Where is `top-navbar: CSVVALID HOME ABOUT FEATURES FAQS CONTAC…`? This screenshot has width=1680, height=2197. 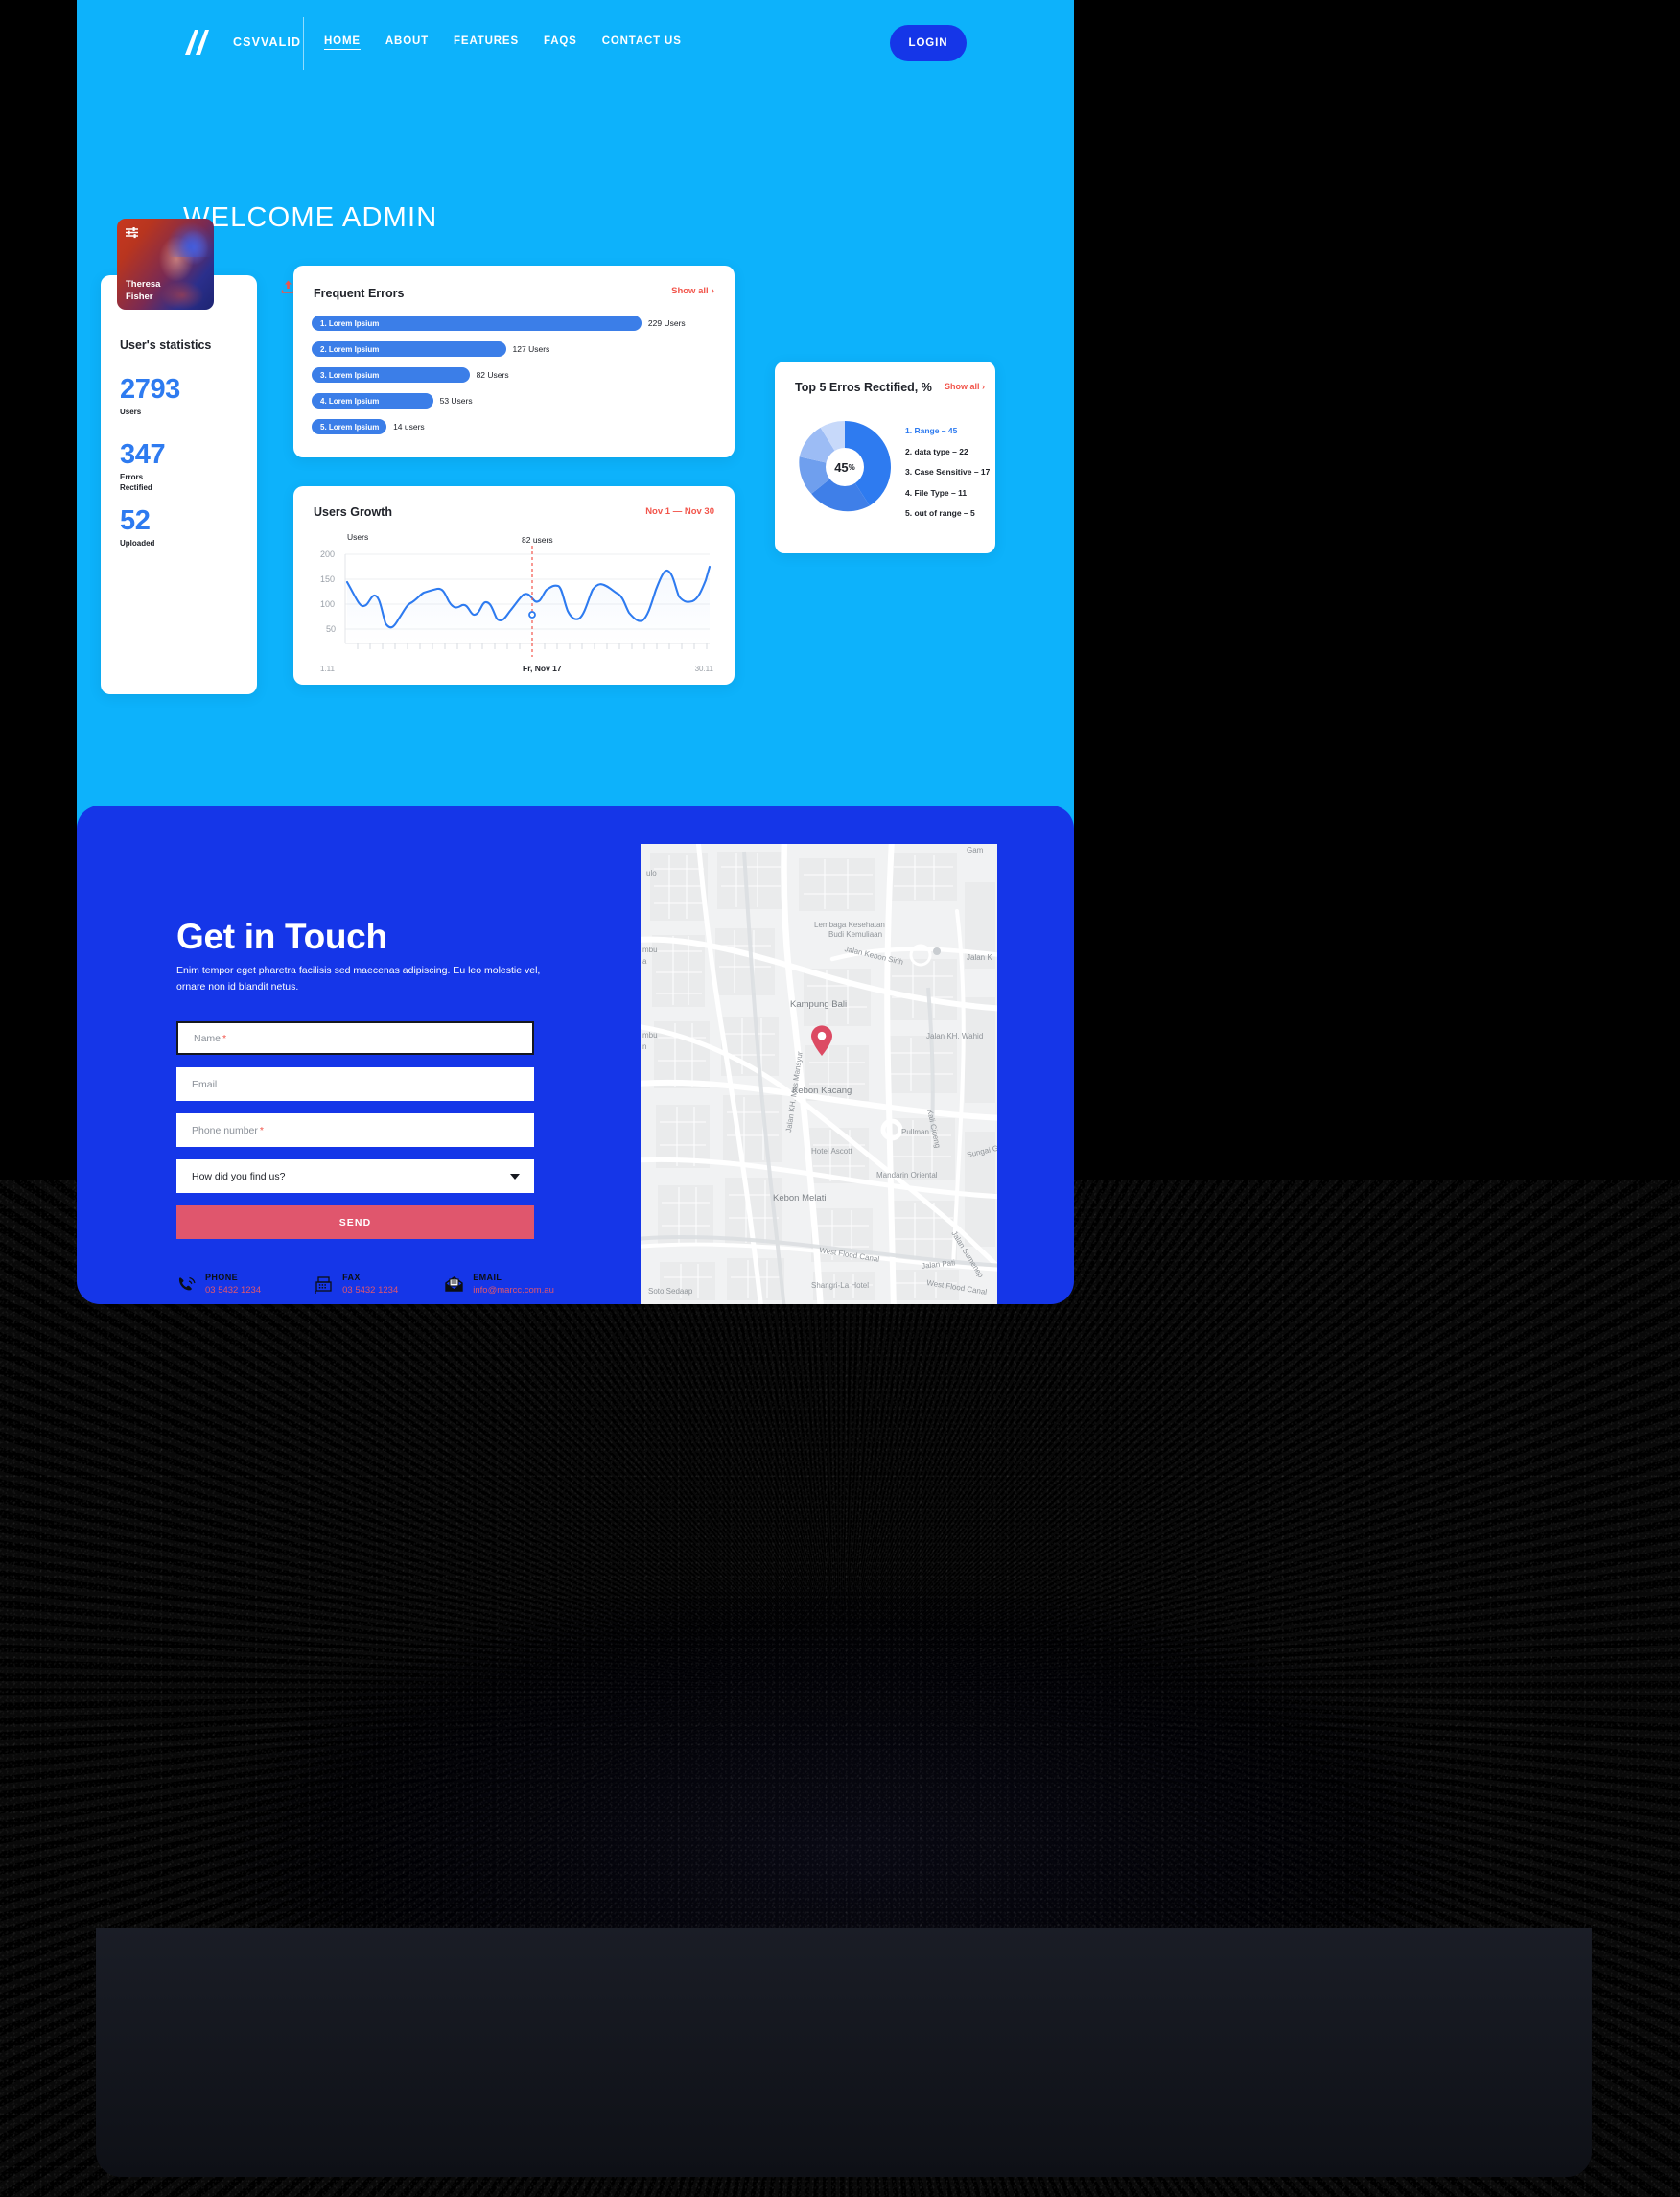
top-navbar: CSVVALID HOME ABOUT FEATURES FAQS CONTAC… is located at coordinates (575, 43).